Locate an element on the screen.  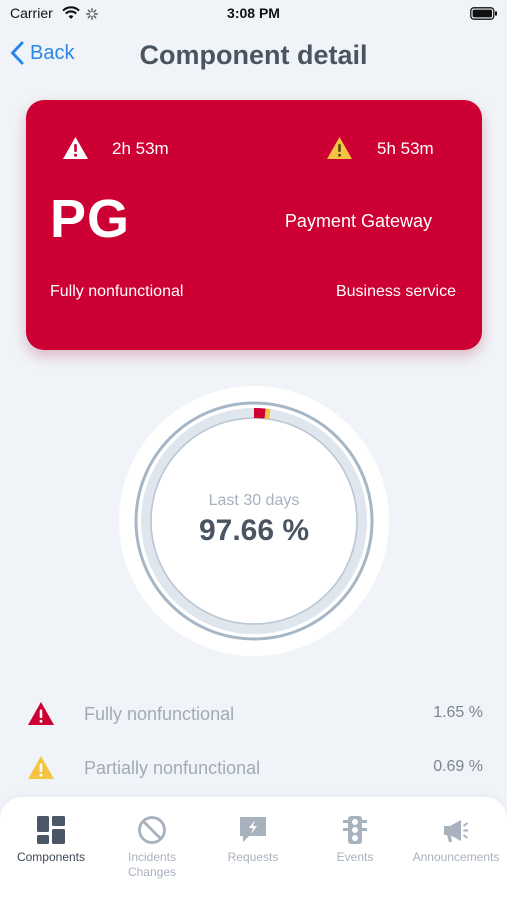
tab-label-secondary: Changes is located at coordinates (152, 872).